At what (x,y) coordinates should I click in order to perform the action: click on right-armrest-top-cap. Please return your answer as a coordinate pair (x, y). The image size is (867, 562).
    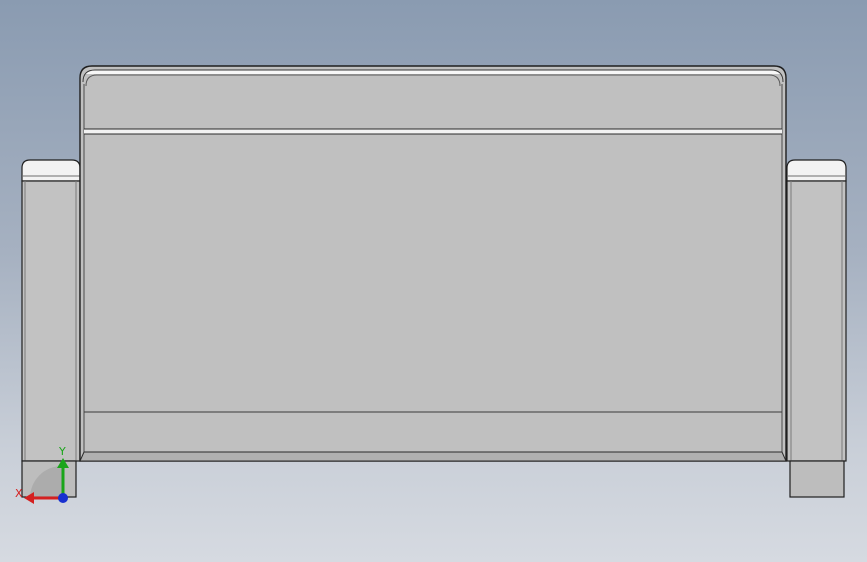
    Looking at the image, I should click on (816, 170).